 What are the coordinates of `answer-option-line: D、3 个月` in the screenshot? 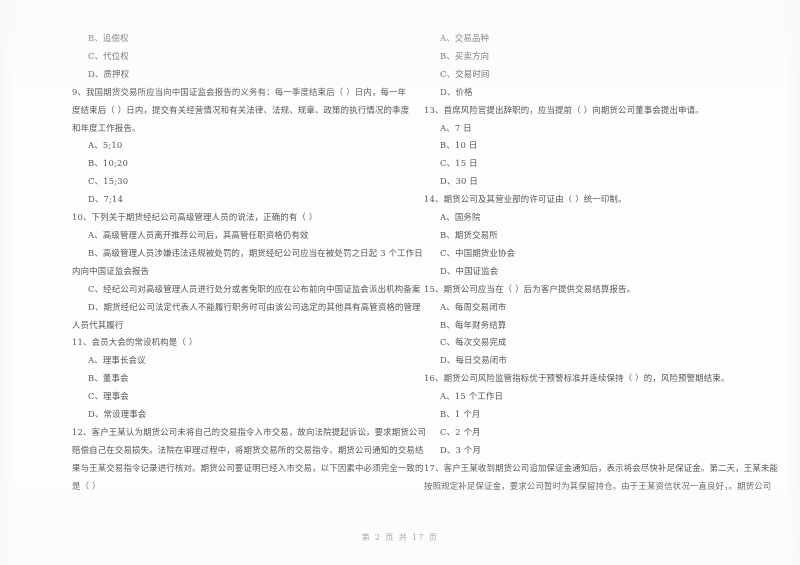 It's located at (461, 449).